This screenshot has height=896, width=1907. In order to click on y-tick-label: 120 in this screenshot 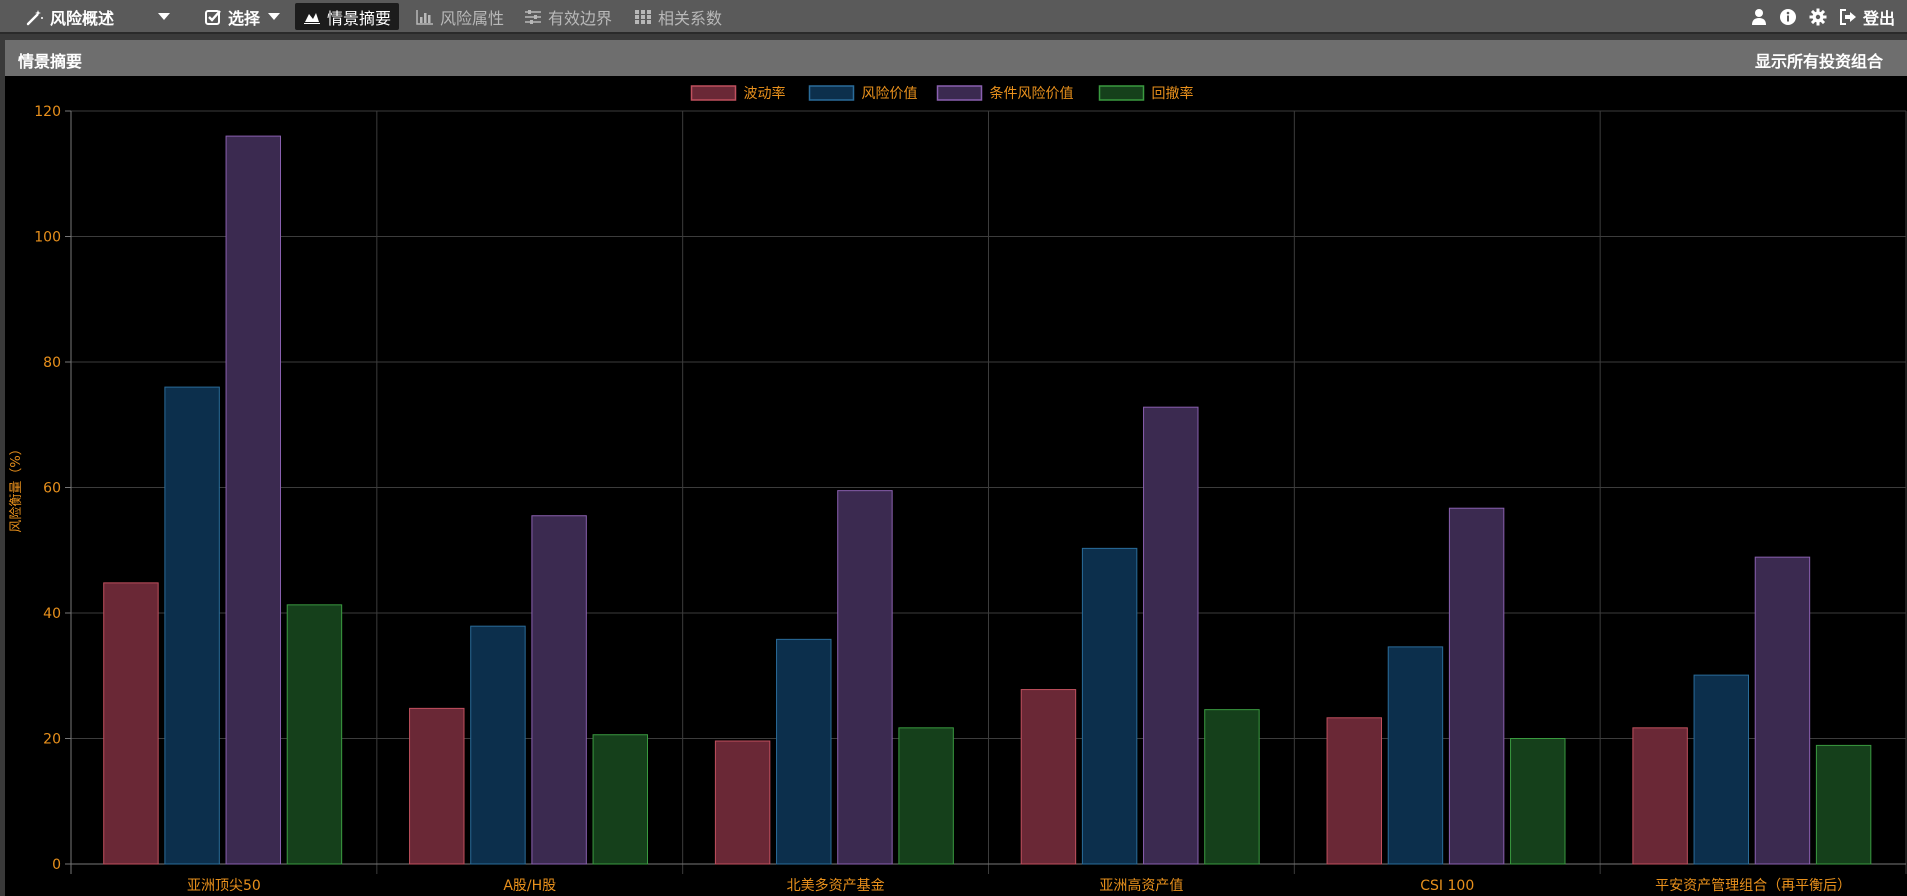, I will do `click(47, 112)`.